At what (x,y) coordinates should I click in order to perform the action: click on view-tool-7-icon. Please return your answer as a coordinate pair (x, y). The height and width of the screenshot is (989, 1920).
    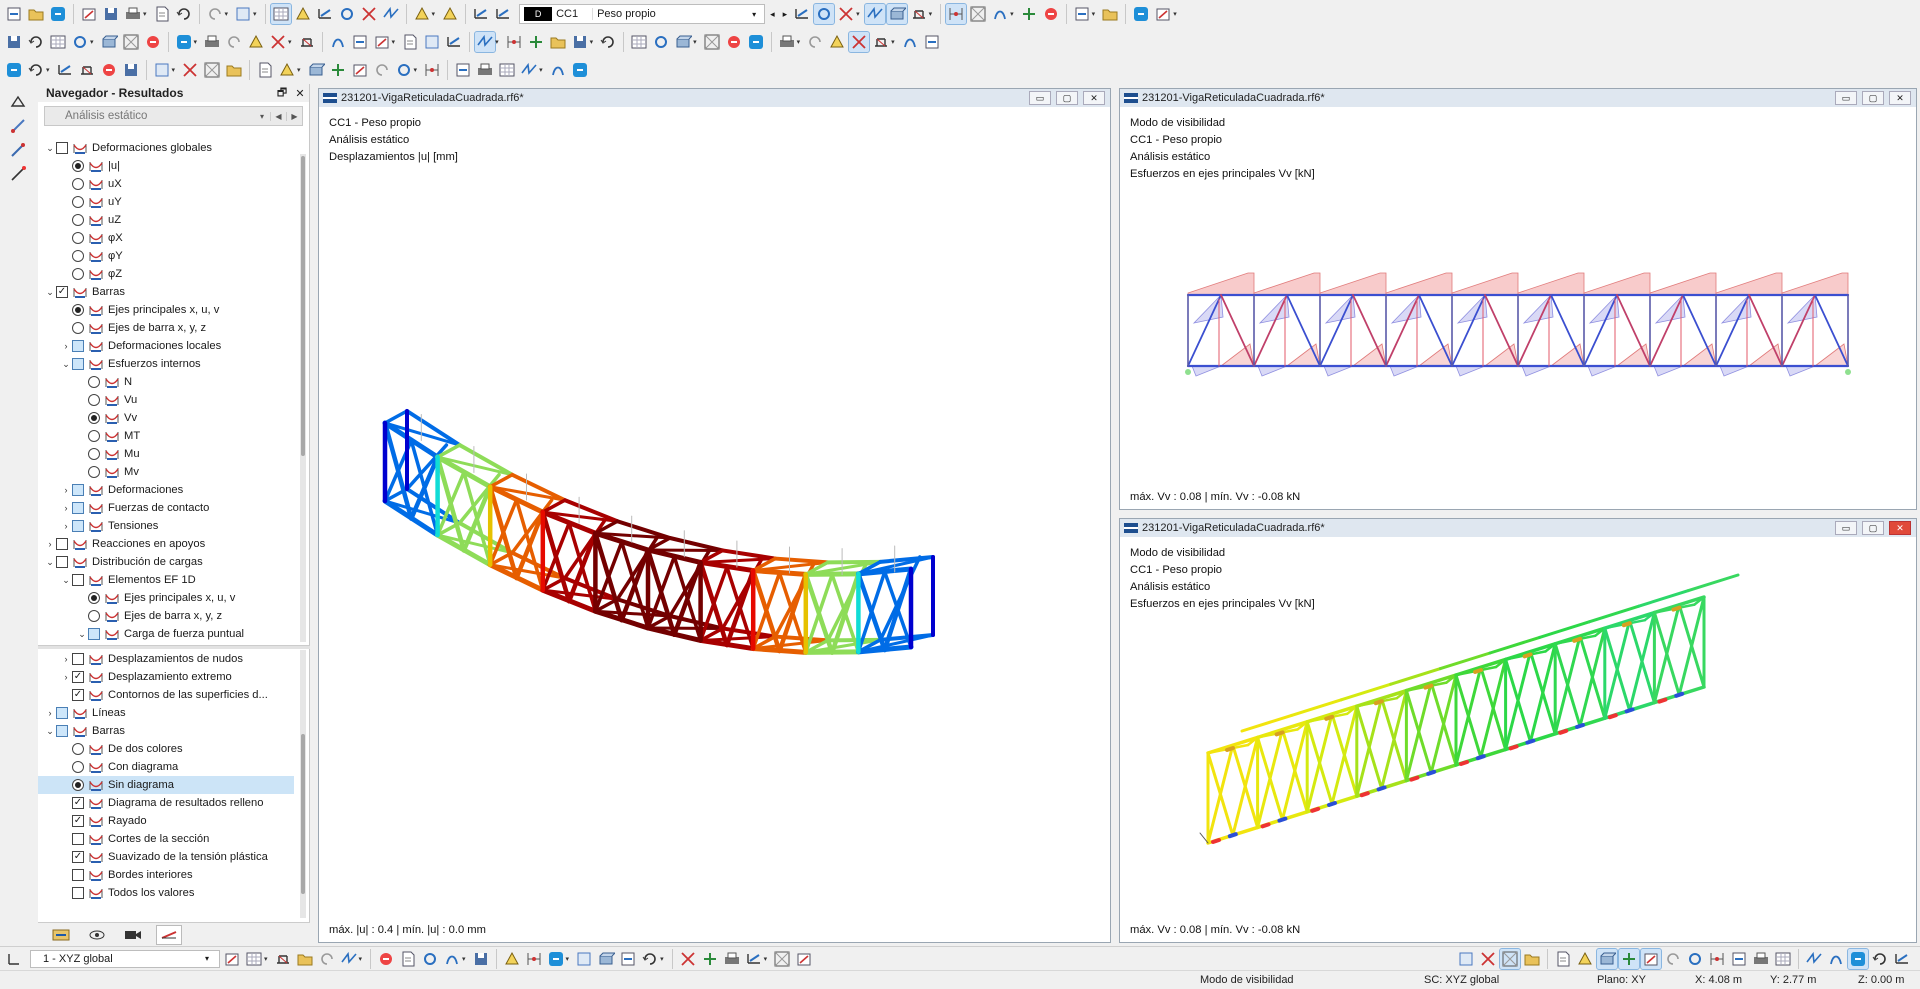
    Looking at the image, I should click on (386, 959).